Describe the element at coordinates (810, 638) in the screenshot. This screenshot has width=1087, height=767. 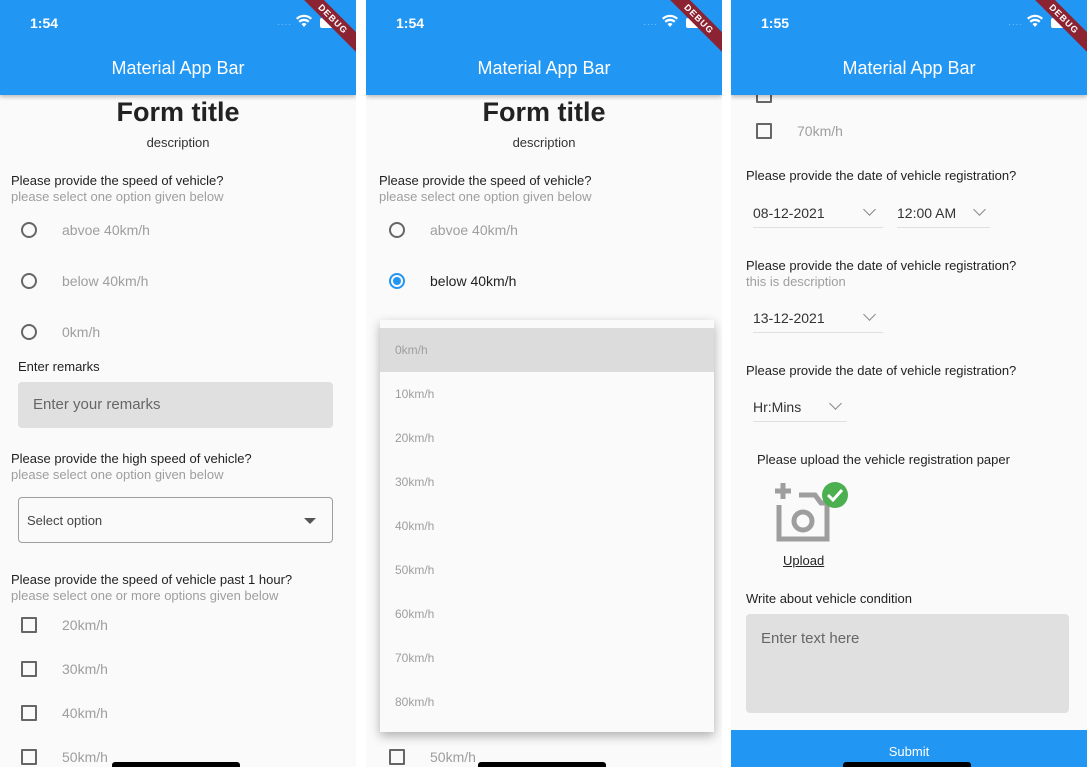
I see `condition-placeholder: Enter text here` at that location.